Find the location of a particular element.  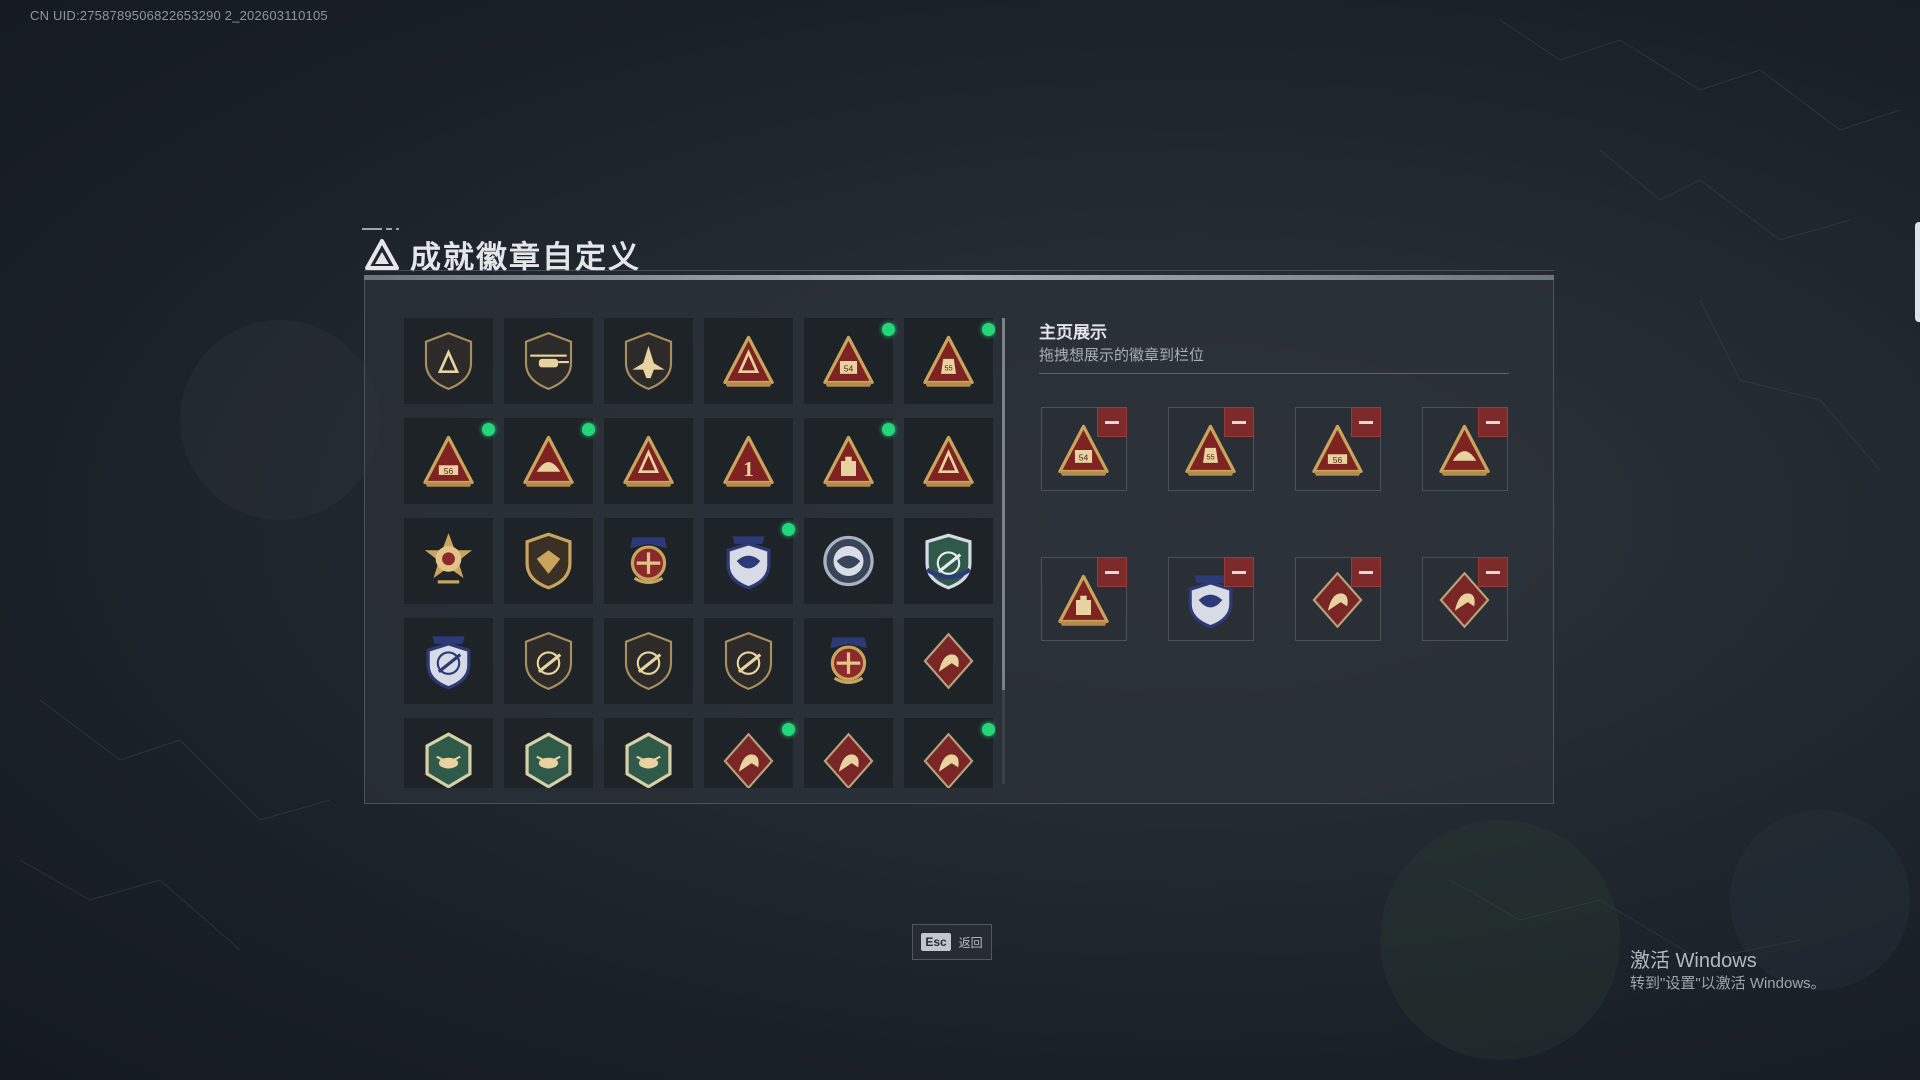

svg-text: 1 is located at coordinates (748, 469).